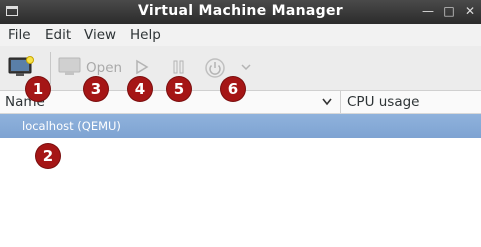  What do you see at coordinates (383, 102) in the screenshot?
I see `cpu-usage-column-header: CPU usage` at bounding box center [383, 102].